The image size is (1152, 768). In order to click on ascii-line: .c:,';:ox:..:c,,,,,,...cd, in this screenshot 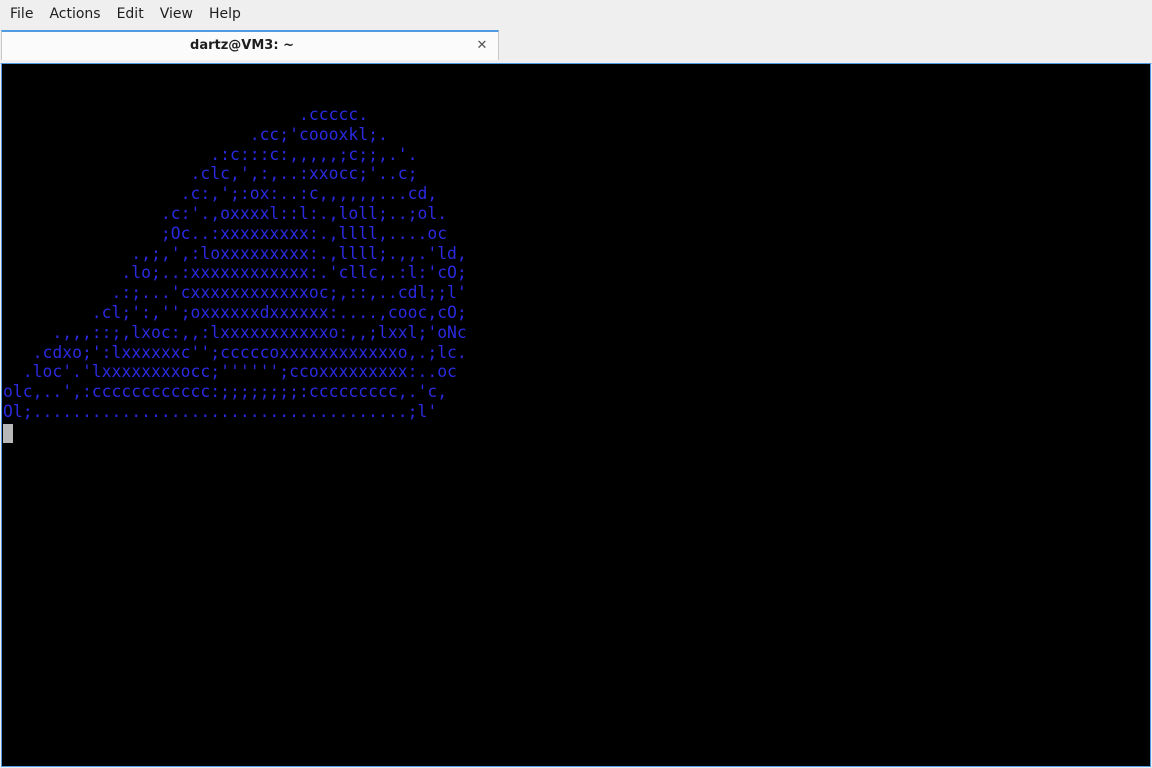, I will do `click(220, 194)`.